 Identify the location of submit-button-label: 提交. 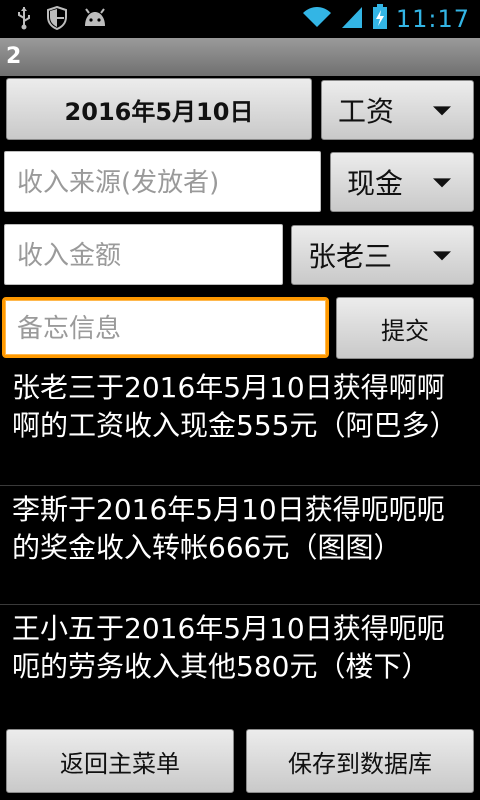
(405, 330).